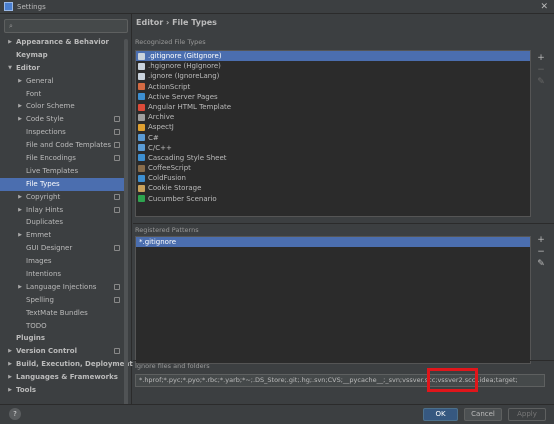 The image size is (554, 424). I want to click on file-type-item: ColdFusion, so click(333, 178).